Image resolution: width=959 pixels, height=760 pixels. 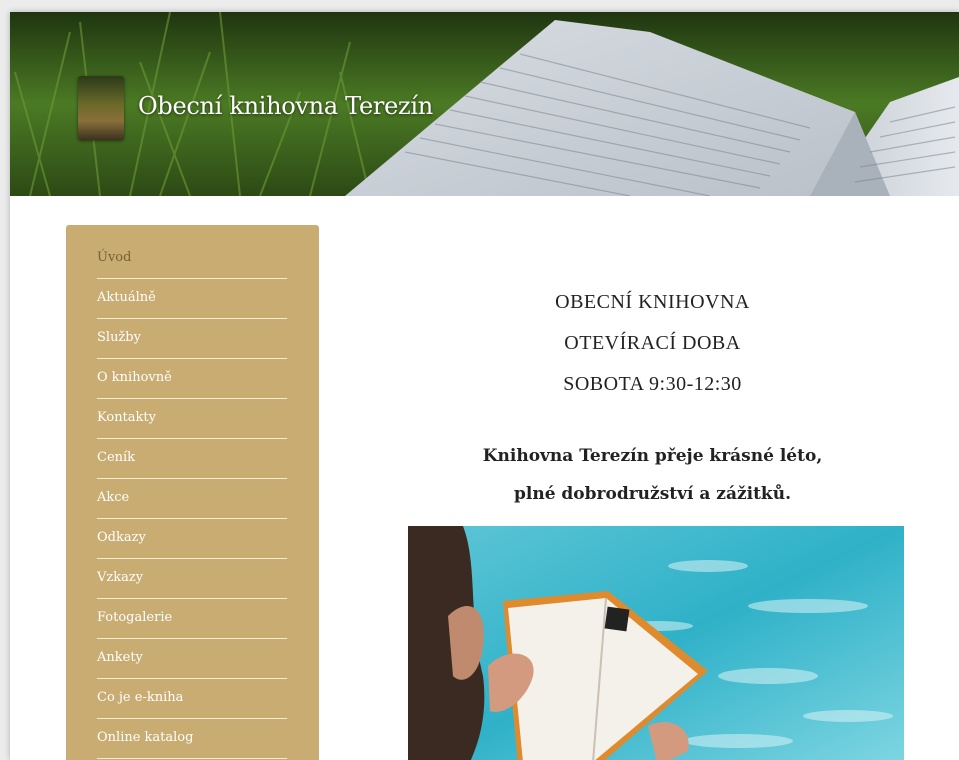 I want to click on nav-item-akce: Akce, so click(x=192, y=499).